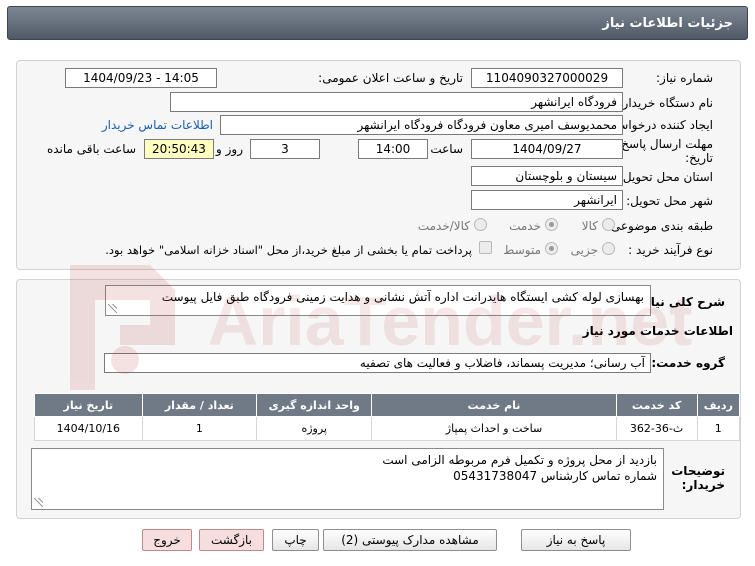 Image resolution: width=755 pixels, height=566 pixels. What do you see at coordinates (494, 428) in the screenshot?
I see `cell-service-name: ساخت و احداث پمپاژ` at bounding box center [494, 428].